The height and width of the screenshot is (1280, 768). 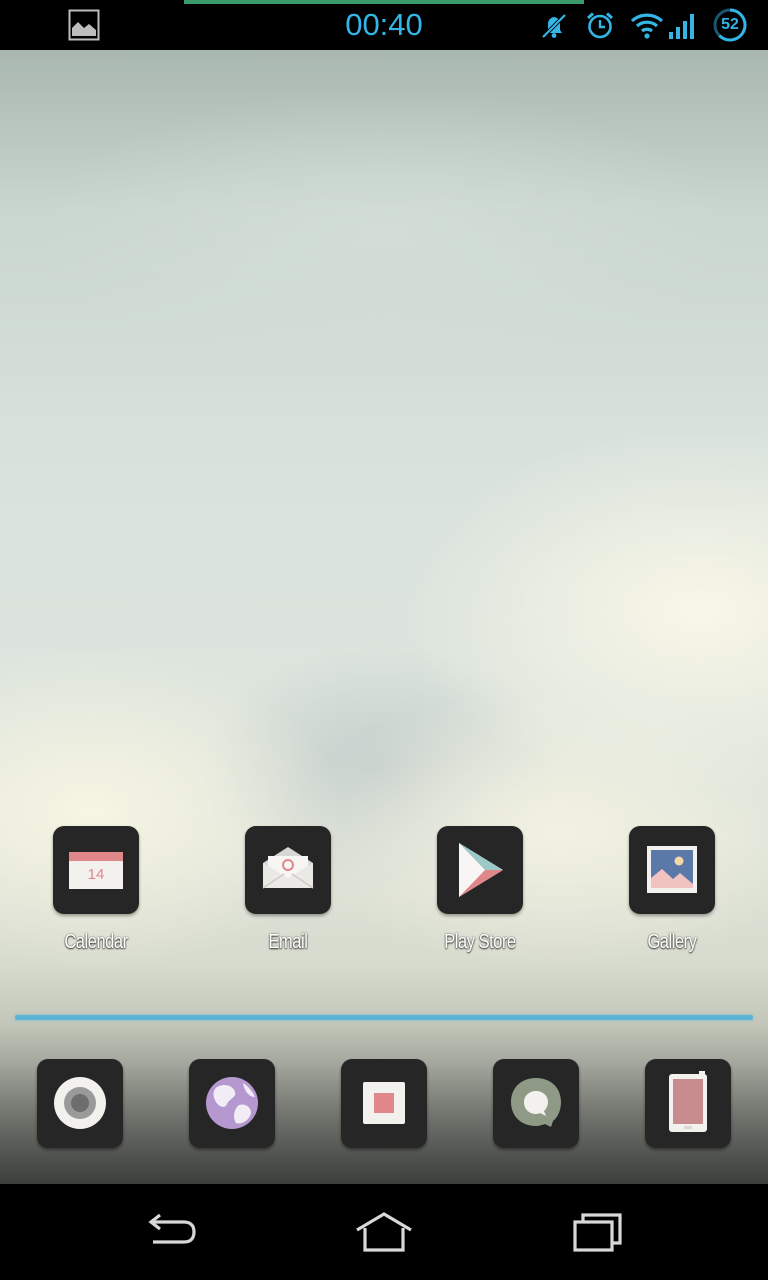 I want to click on app-email: Email, so click(x=288, y=890).